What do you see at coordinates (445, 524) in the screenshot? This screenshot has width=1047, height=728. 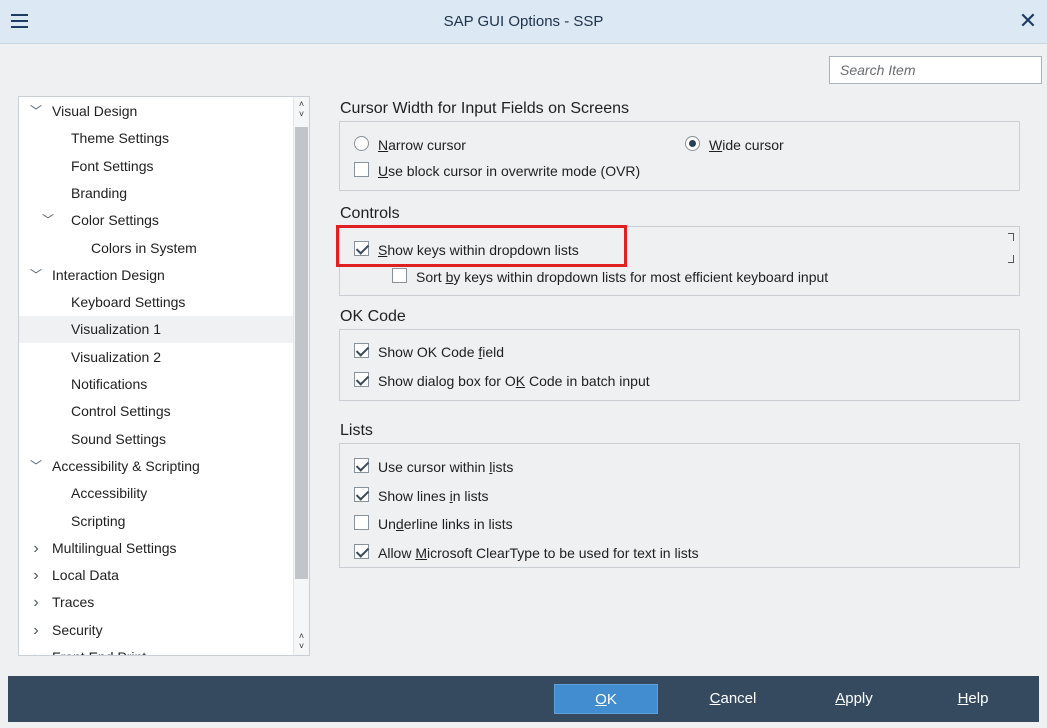 I see `underline-links-label: Underline links in lists` at bounding box center [445, 524].